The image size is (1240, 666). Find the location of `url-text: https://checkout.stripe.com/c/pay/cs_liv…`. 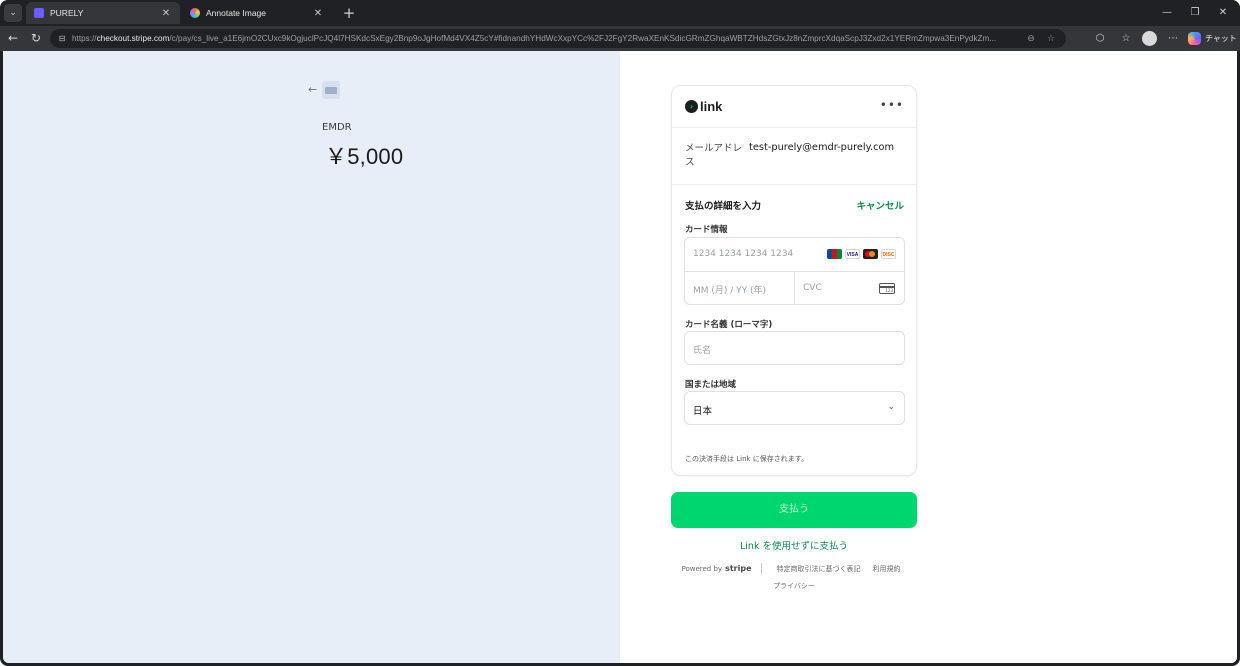

url-text: https://checkout.stripe.com/c/pay/cs_liv… is located at coordinates (534, 38).